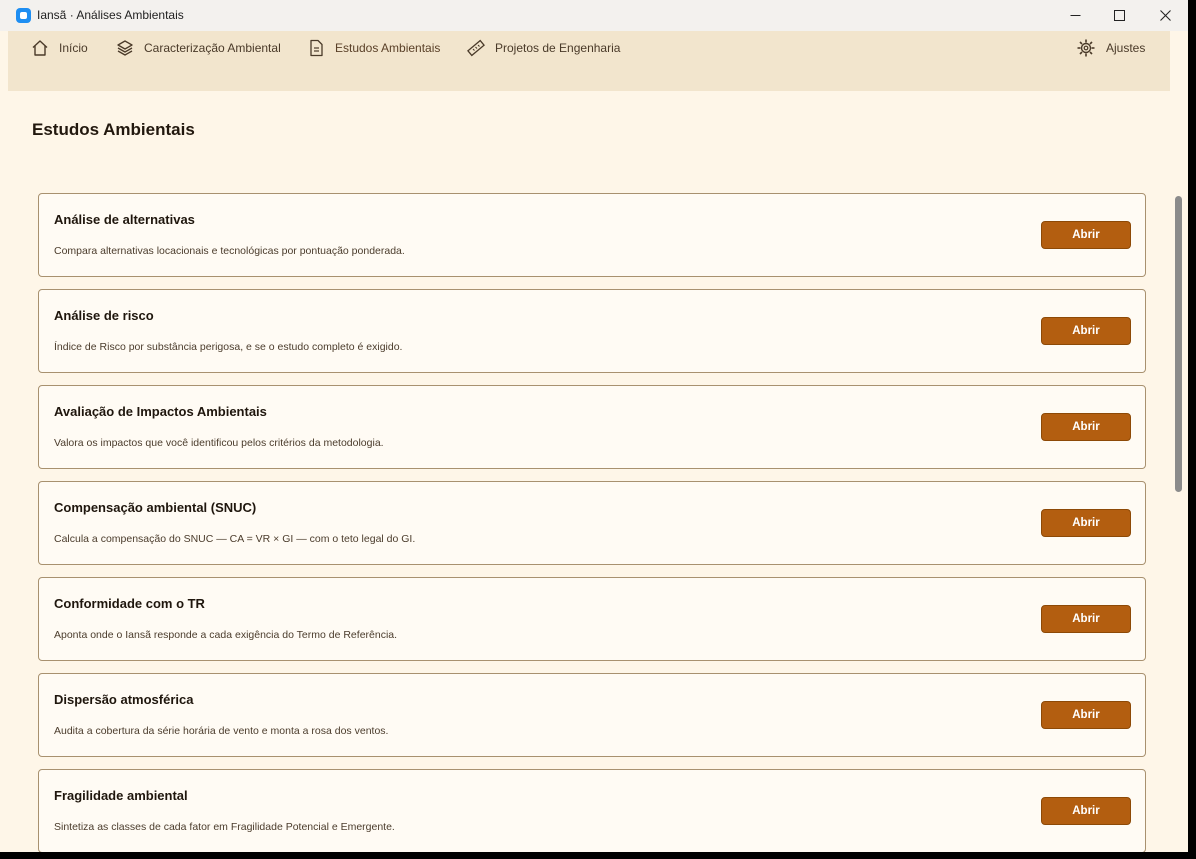 The height and width of the screenshot is (859, 1196). Describe the element at coordinates (110, 15) in the screenshot. I see `window-title: Iansã · Análises Ambientais` at that location.